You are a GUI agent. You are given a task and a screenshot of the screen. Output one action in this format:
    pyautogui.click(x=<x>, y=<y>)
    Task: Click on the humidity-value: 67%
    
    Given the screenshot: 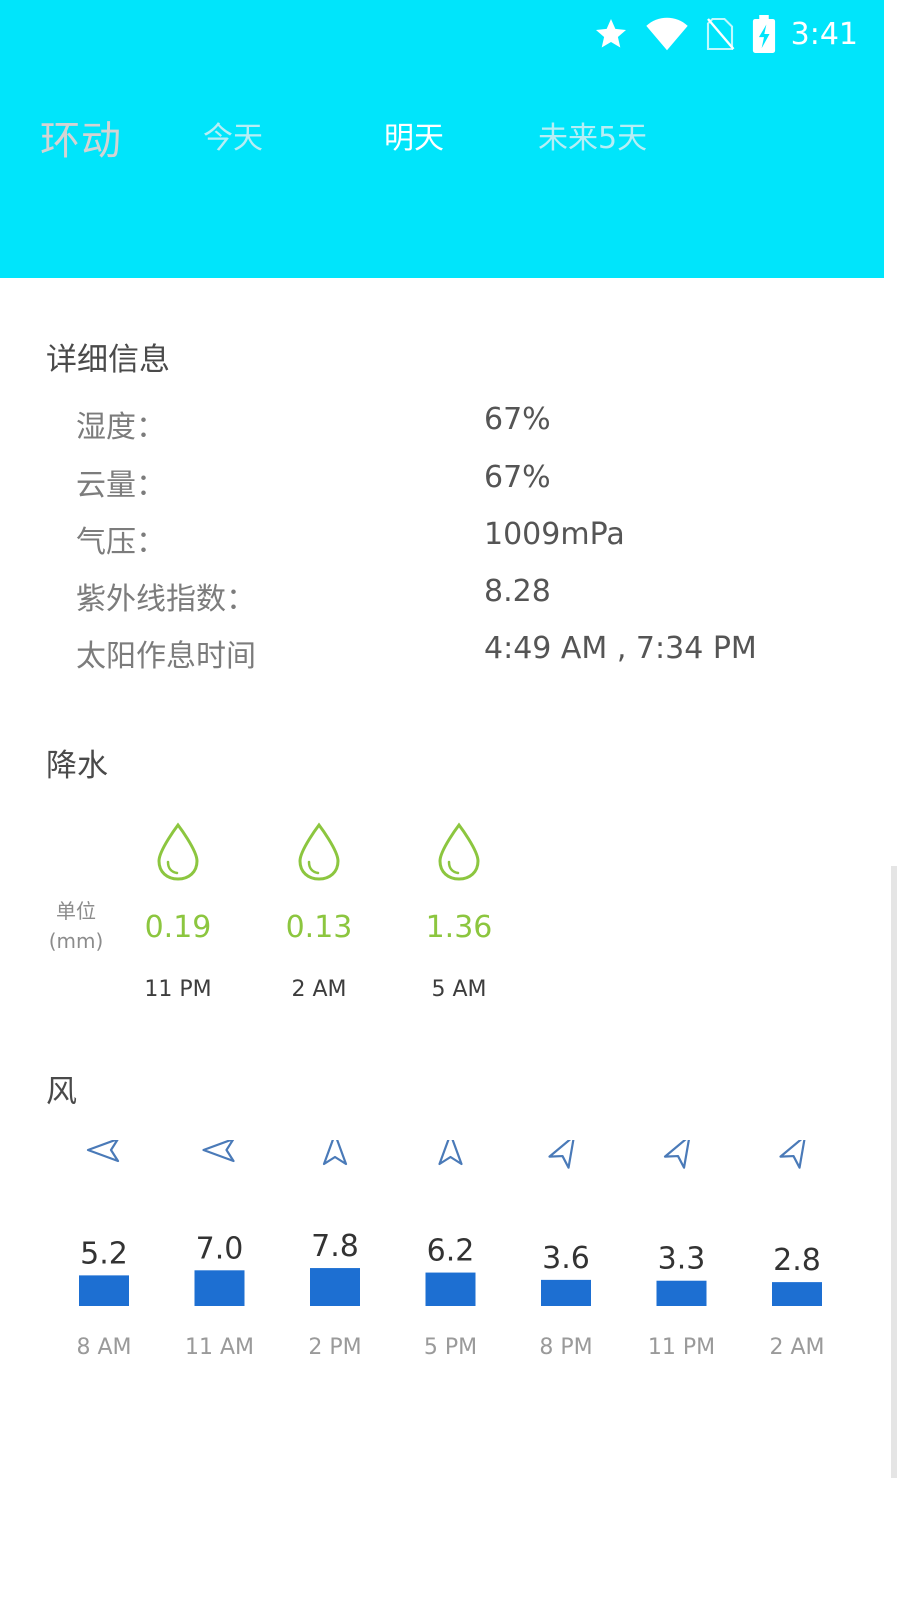 What is the action you would take?
    pyautogui.click(x=517, y=419)
    